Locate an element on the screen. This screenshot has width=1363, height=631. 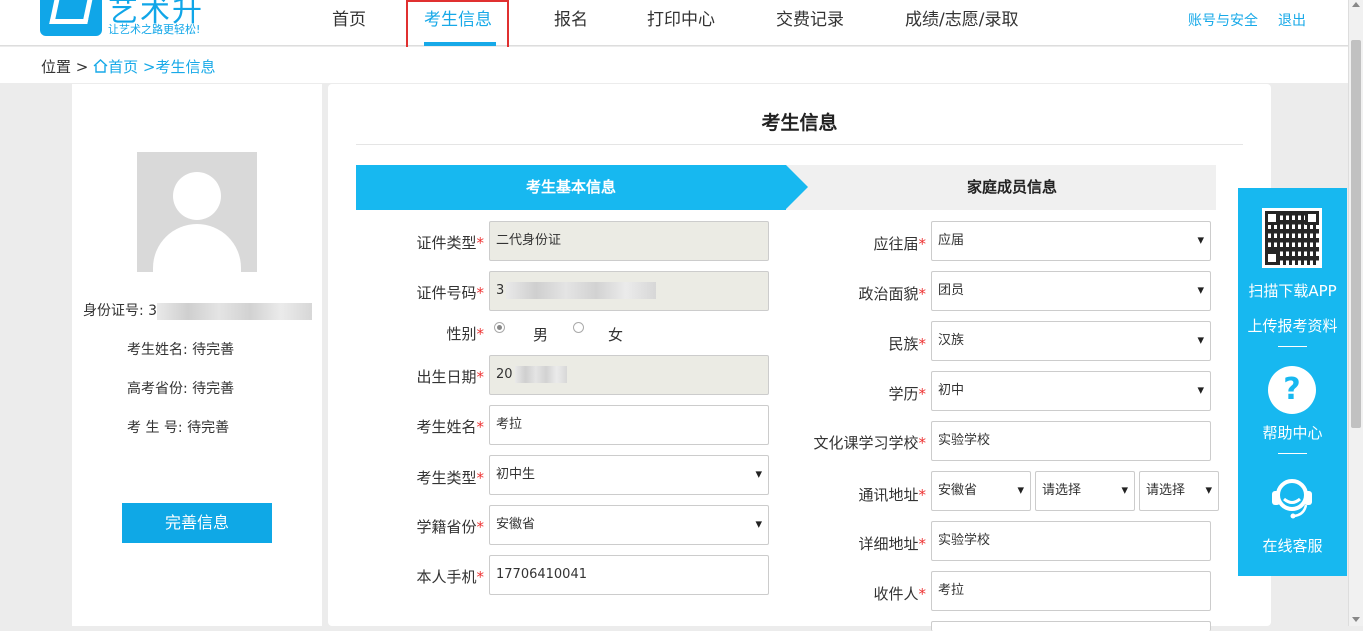
help-question-icon: ? is located at coordinates (1292, 390).